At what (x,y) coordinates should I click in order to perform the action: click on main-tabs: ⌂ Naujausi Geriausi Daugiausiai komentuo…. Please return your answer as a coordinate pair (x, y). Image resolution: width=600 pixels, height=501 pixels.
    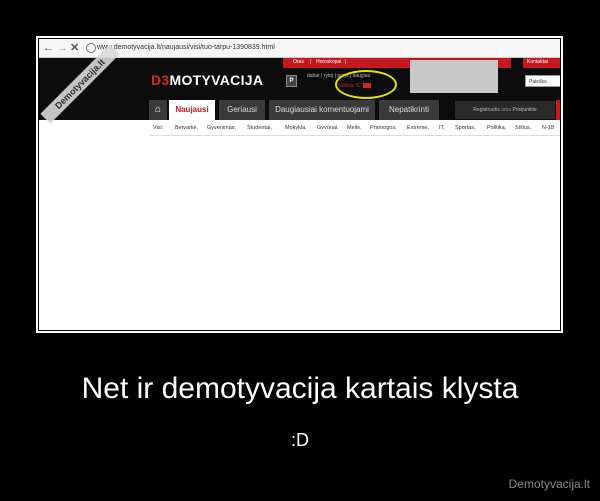
    Looking at the image, I should click on (299, 110).